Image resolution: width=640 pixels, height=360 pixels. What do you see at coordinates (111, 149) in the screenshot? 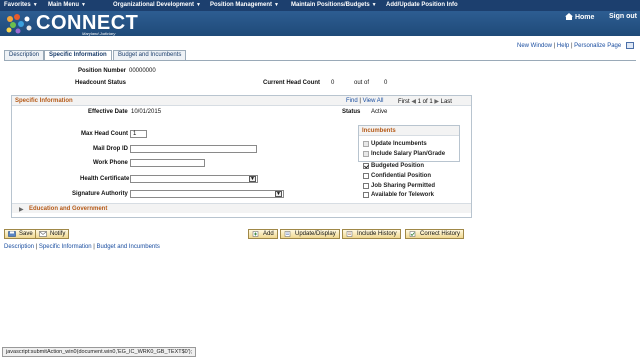
I see `mail-drop-id-label: Mail Drop ID` at bounding box center [111, 149].